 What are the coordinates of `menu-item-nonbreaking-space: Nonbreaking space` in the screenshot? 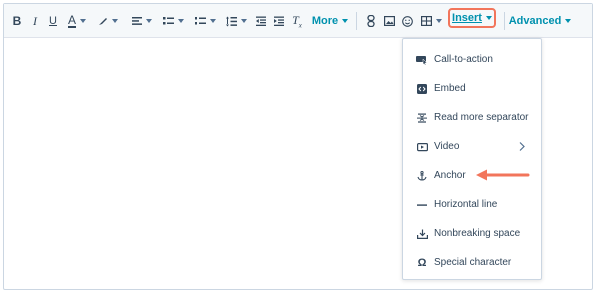 It's located at (472, 233).